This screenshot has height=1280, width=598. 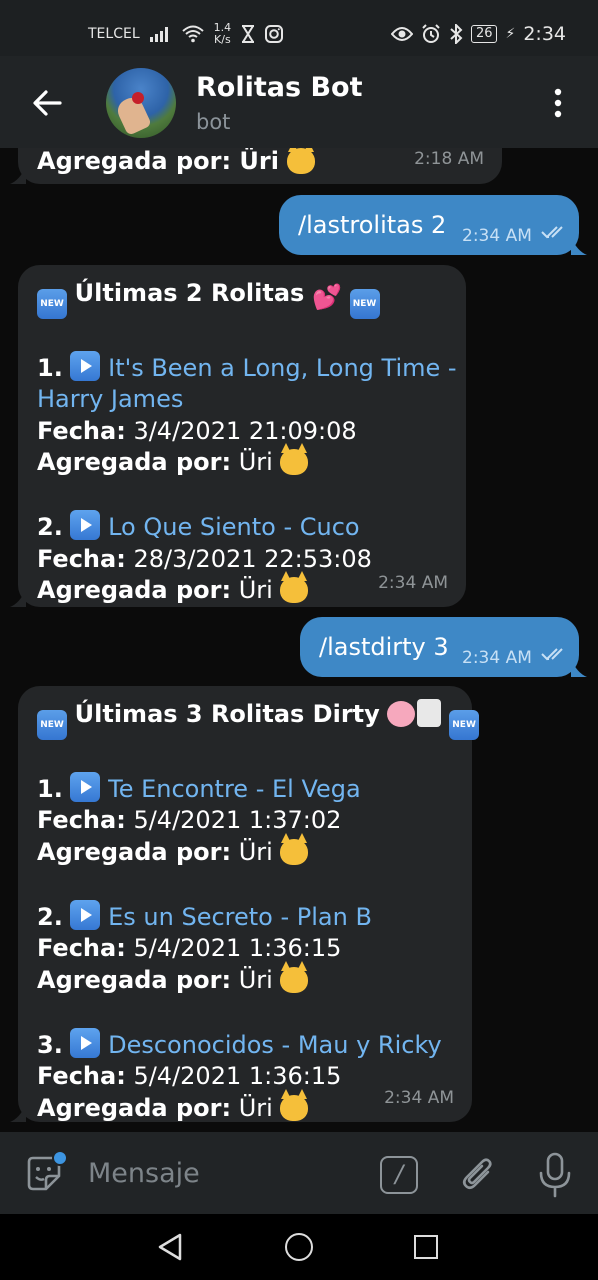 I want to click on charging-icon: ⚡, so click(x=510, y=34).